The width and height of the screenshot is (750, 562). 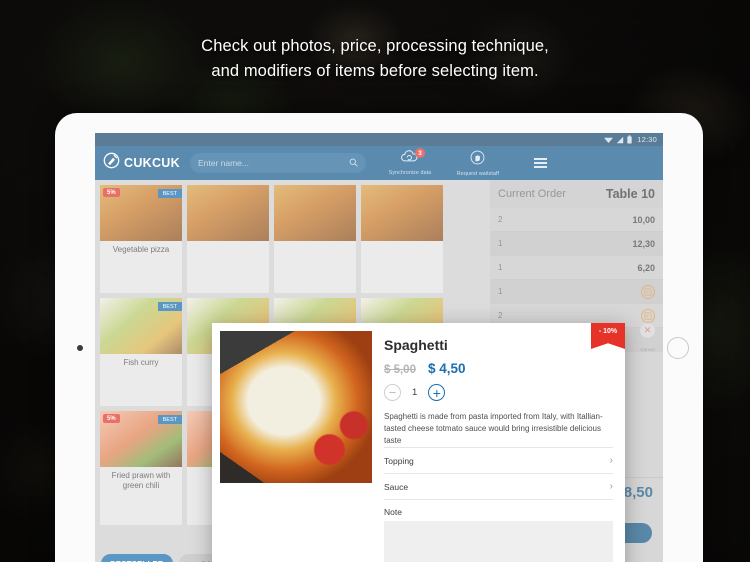 What do you see at coordinates (141, 480) in the screenshot?
I see `menu-item-name: Fried prawn with green chili` at bounding box center [141, 480].